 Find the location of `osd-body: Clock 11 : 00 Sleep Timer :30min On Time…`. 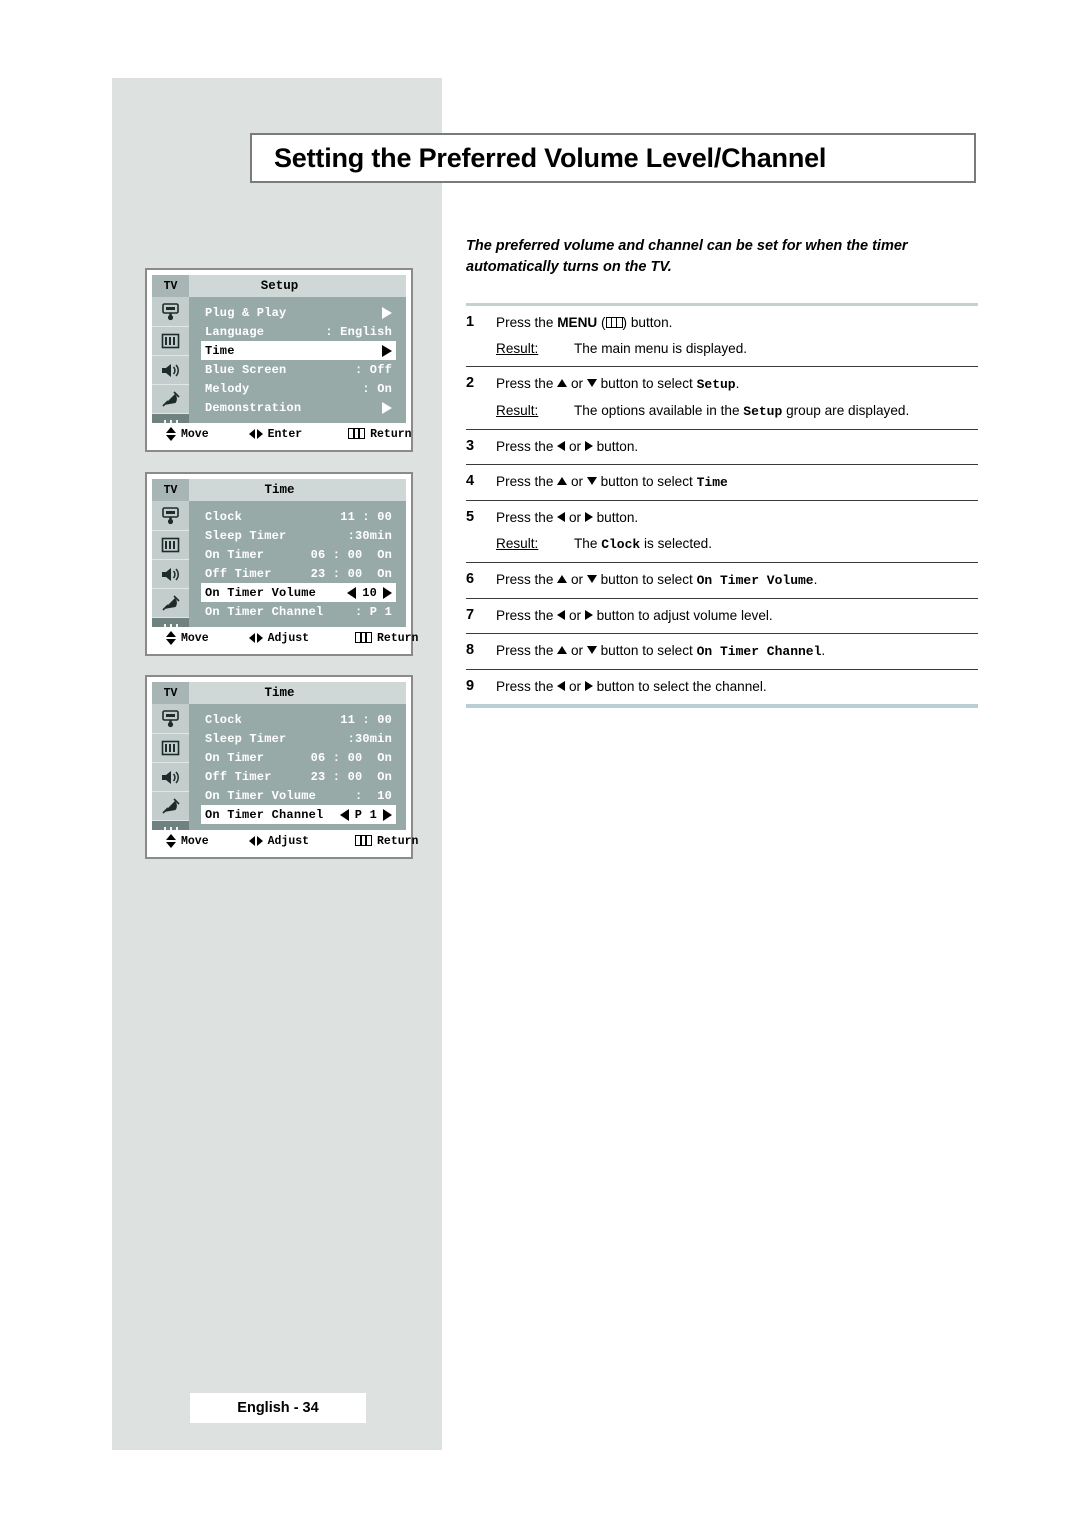

osd-body: Clock 11 : 00 Sleep Timer :30min On Time… is located at coordinates (279, 574).